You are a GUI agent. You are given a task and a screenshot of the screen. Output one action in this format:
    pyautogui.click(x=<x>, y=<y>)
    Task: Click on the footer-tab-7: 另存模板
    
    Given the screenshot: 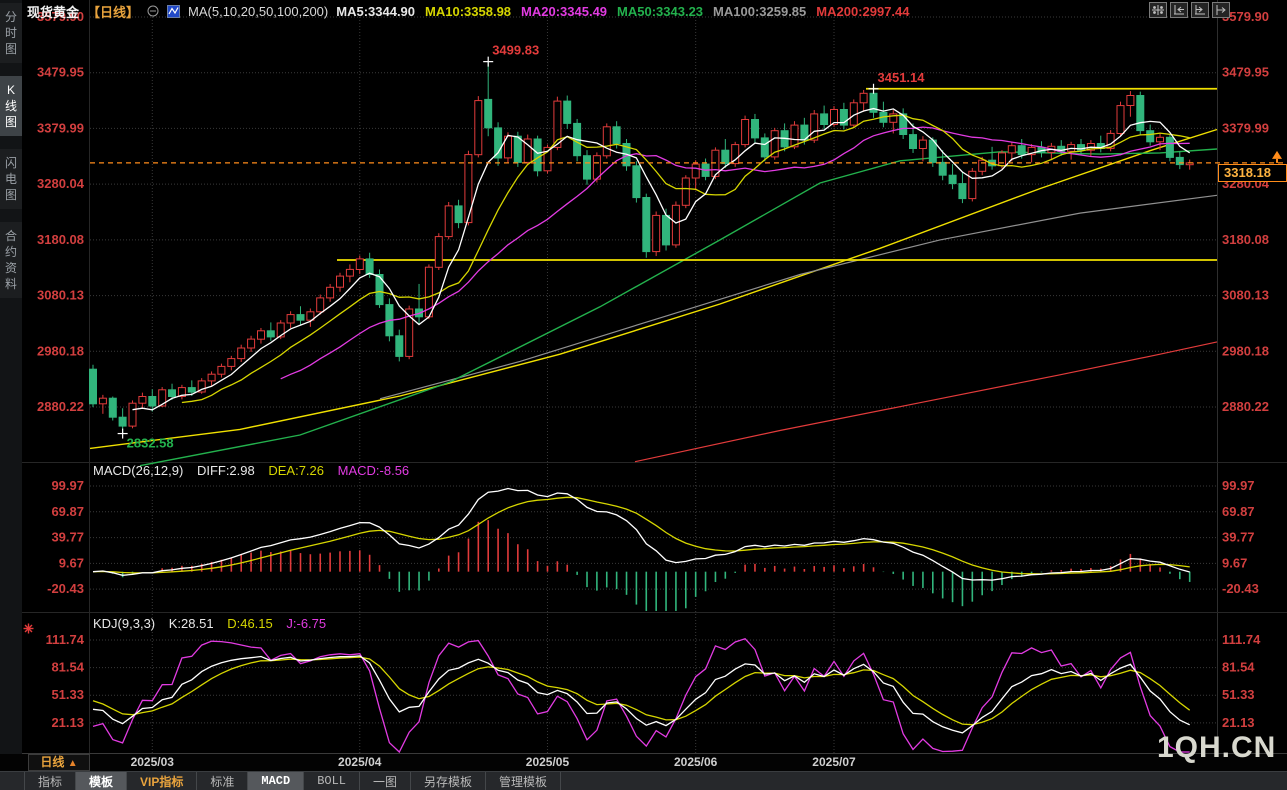 What is the action you would take?
    pyautogui.click(x=449, y=781)
    